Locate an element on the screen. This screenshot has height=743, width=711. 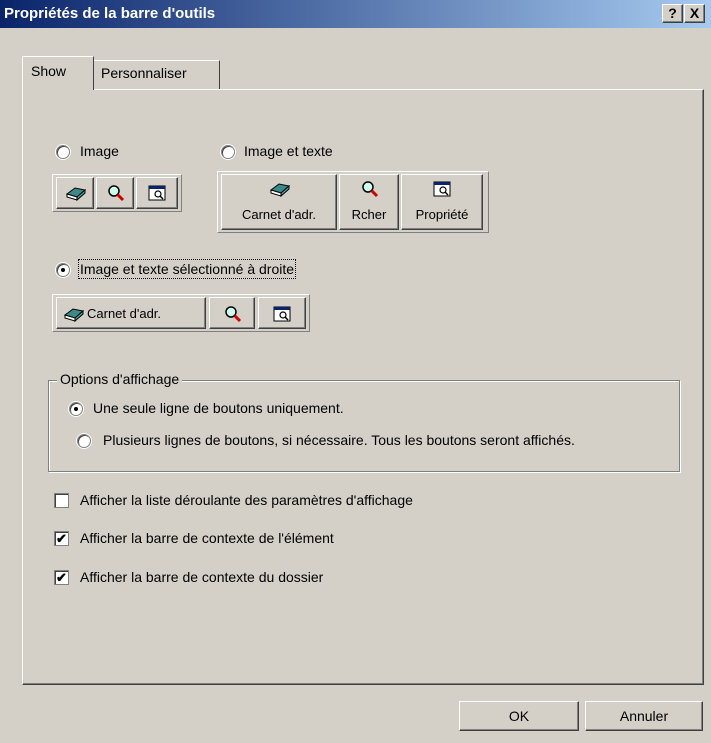
preview-image-text-right: Carnet d'adr. is located at coordinates (181, 313).